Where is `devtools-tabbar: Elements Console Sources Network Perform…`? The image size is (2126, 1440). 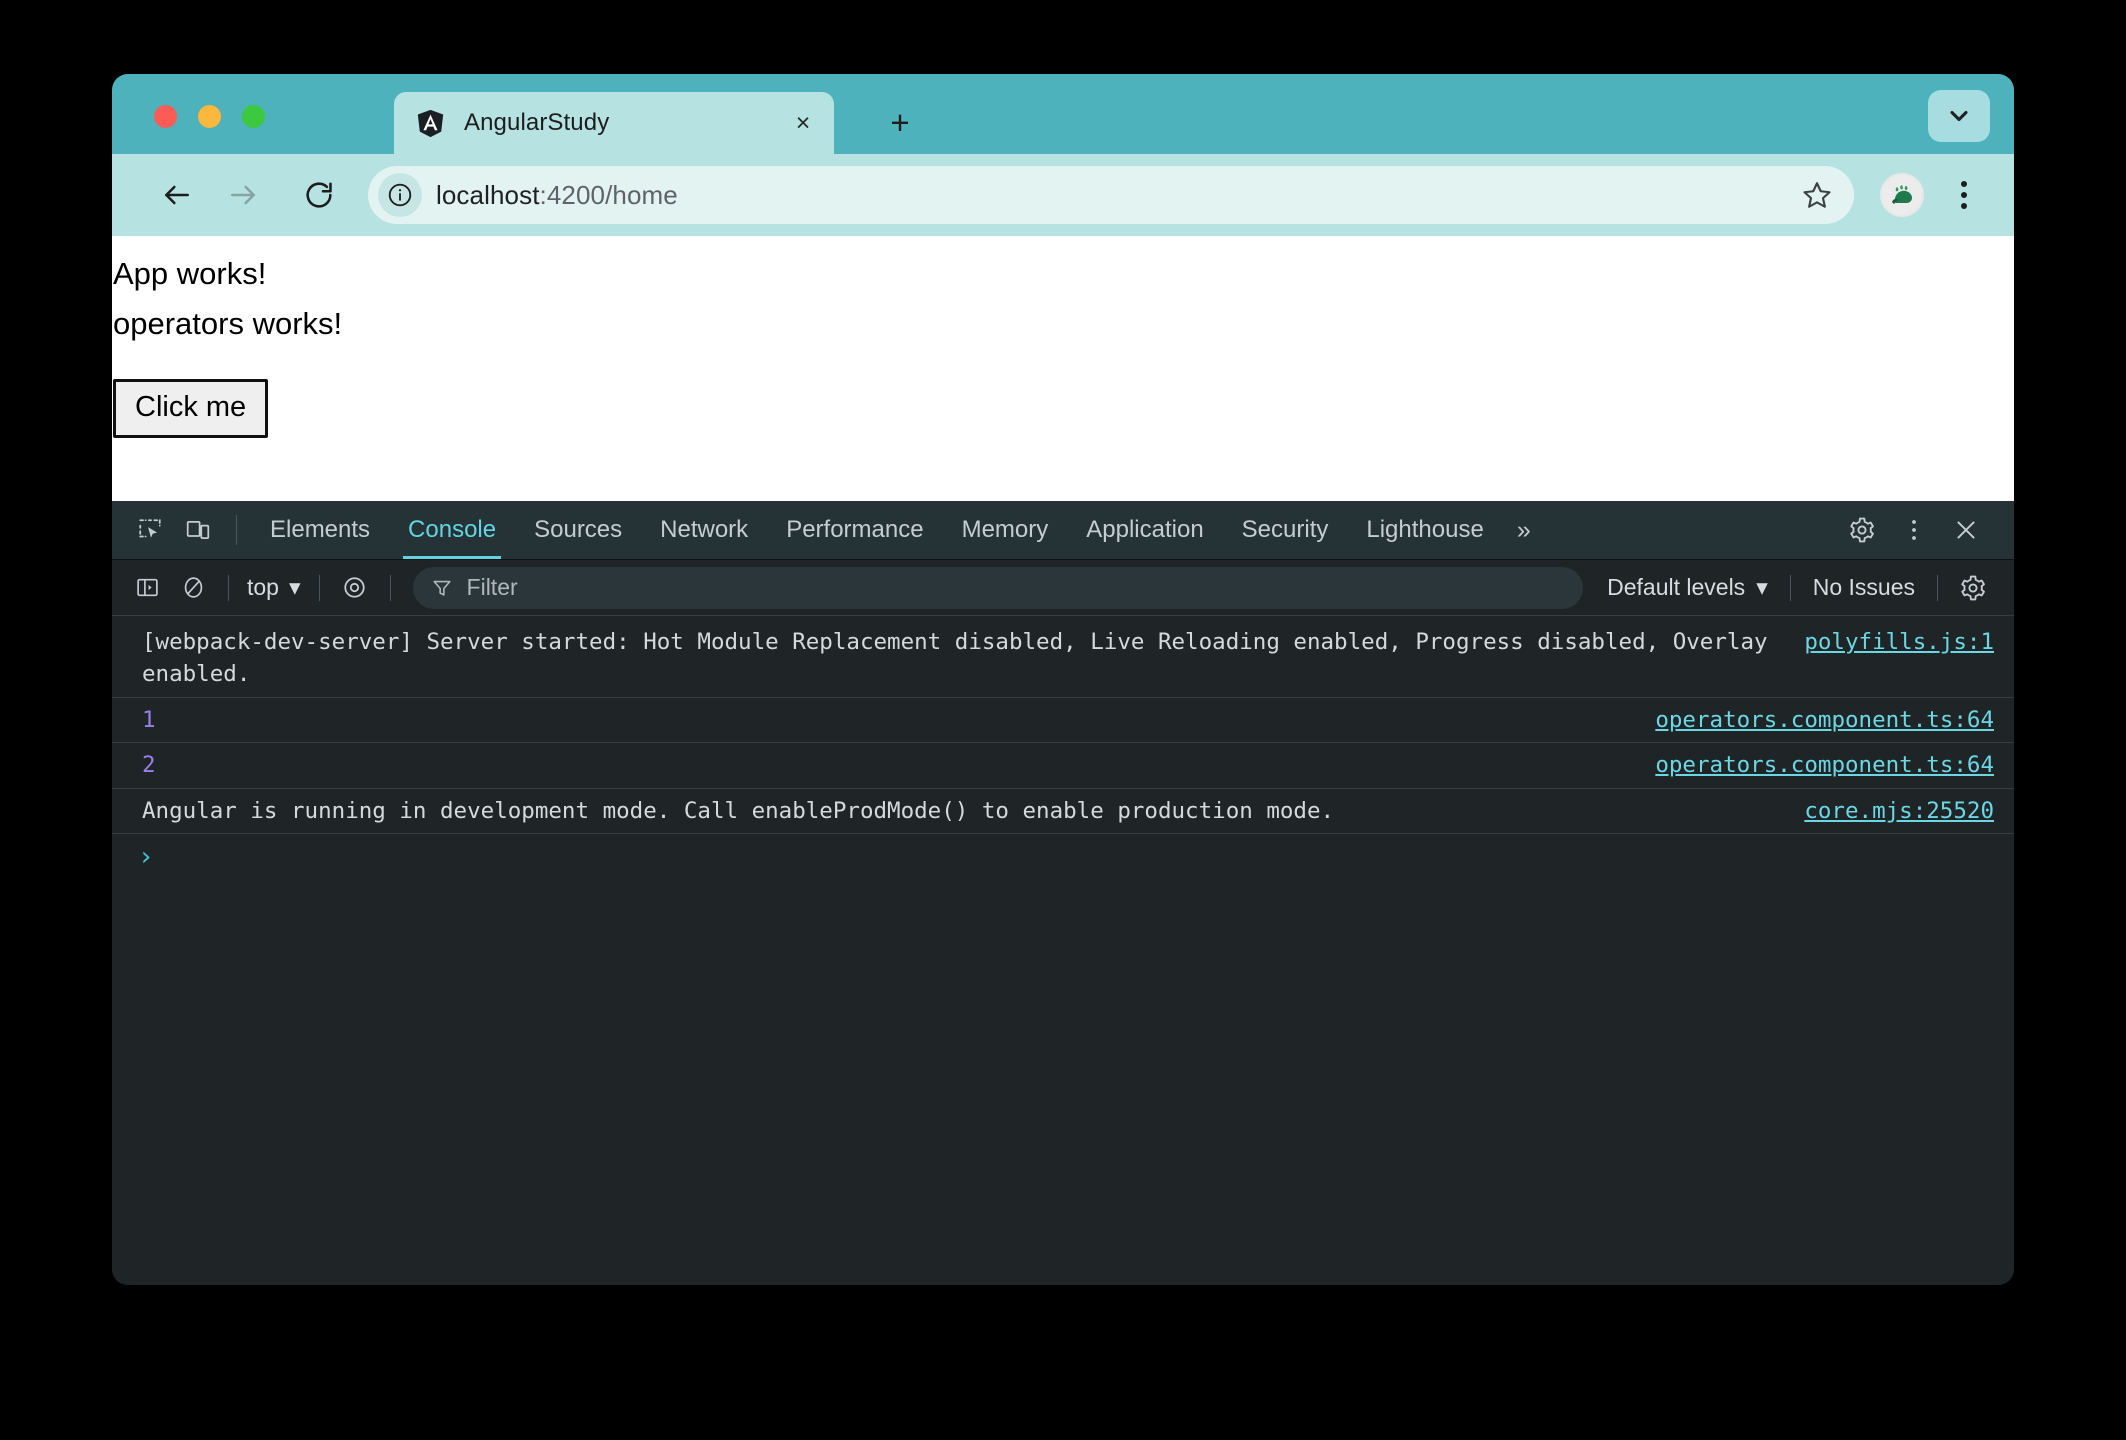
devtools-tabbar: Elements Console Sources Network Perform… is located at coordinates (1063, 530).